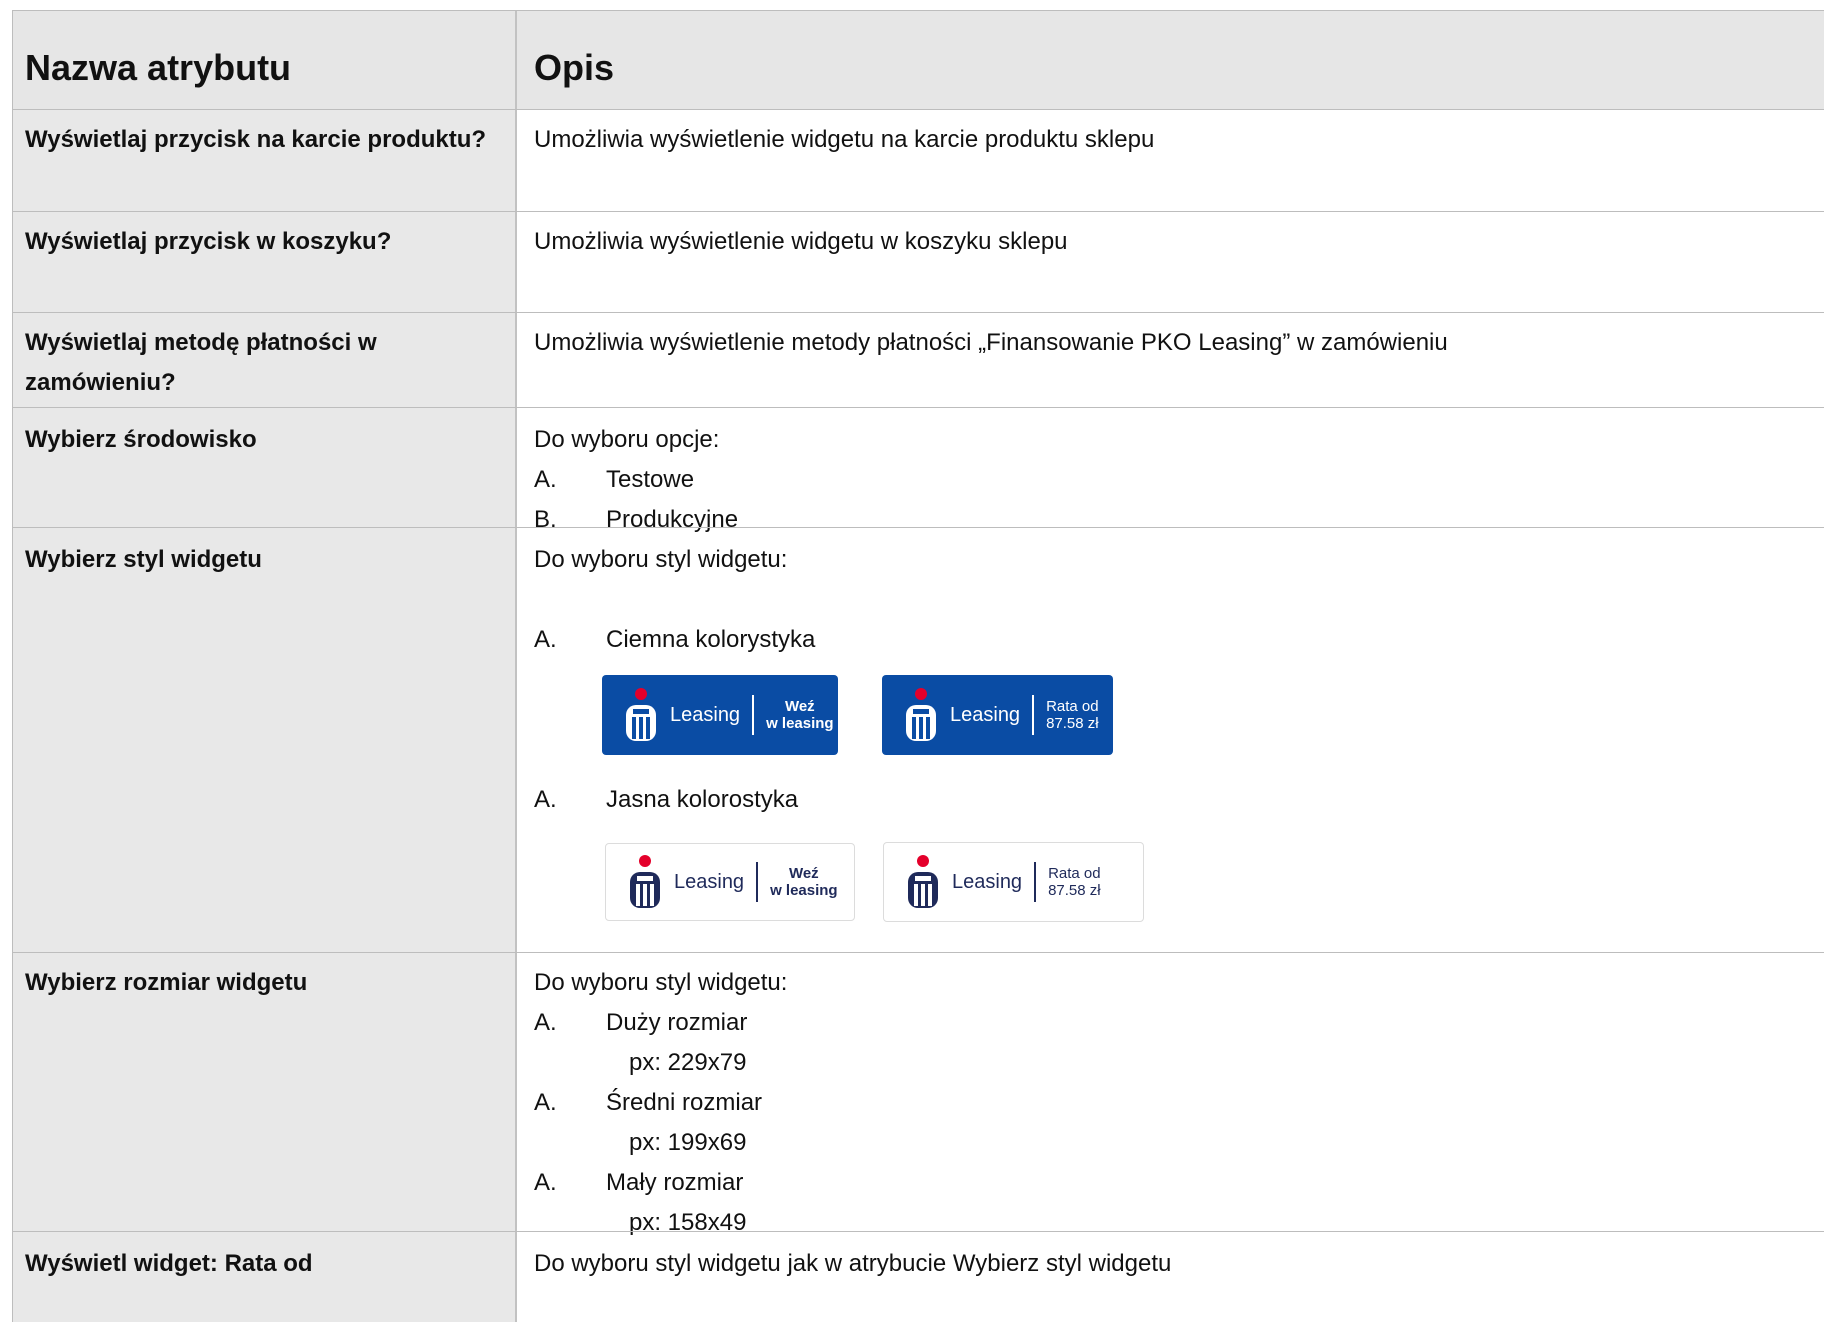 The width and height of the screenshot is (1824, 1322). I want to click on header-name: Nazwa atrybutu, so click(264, 60).